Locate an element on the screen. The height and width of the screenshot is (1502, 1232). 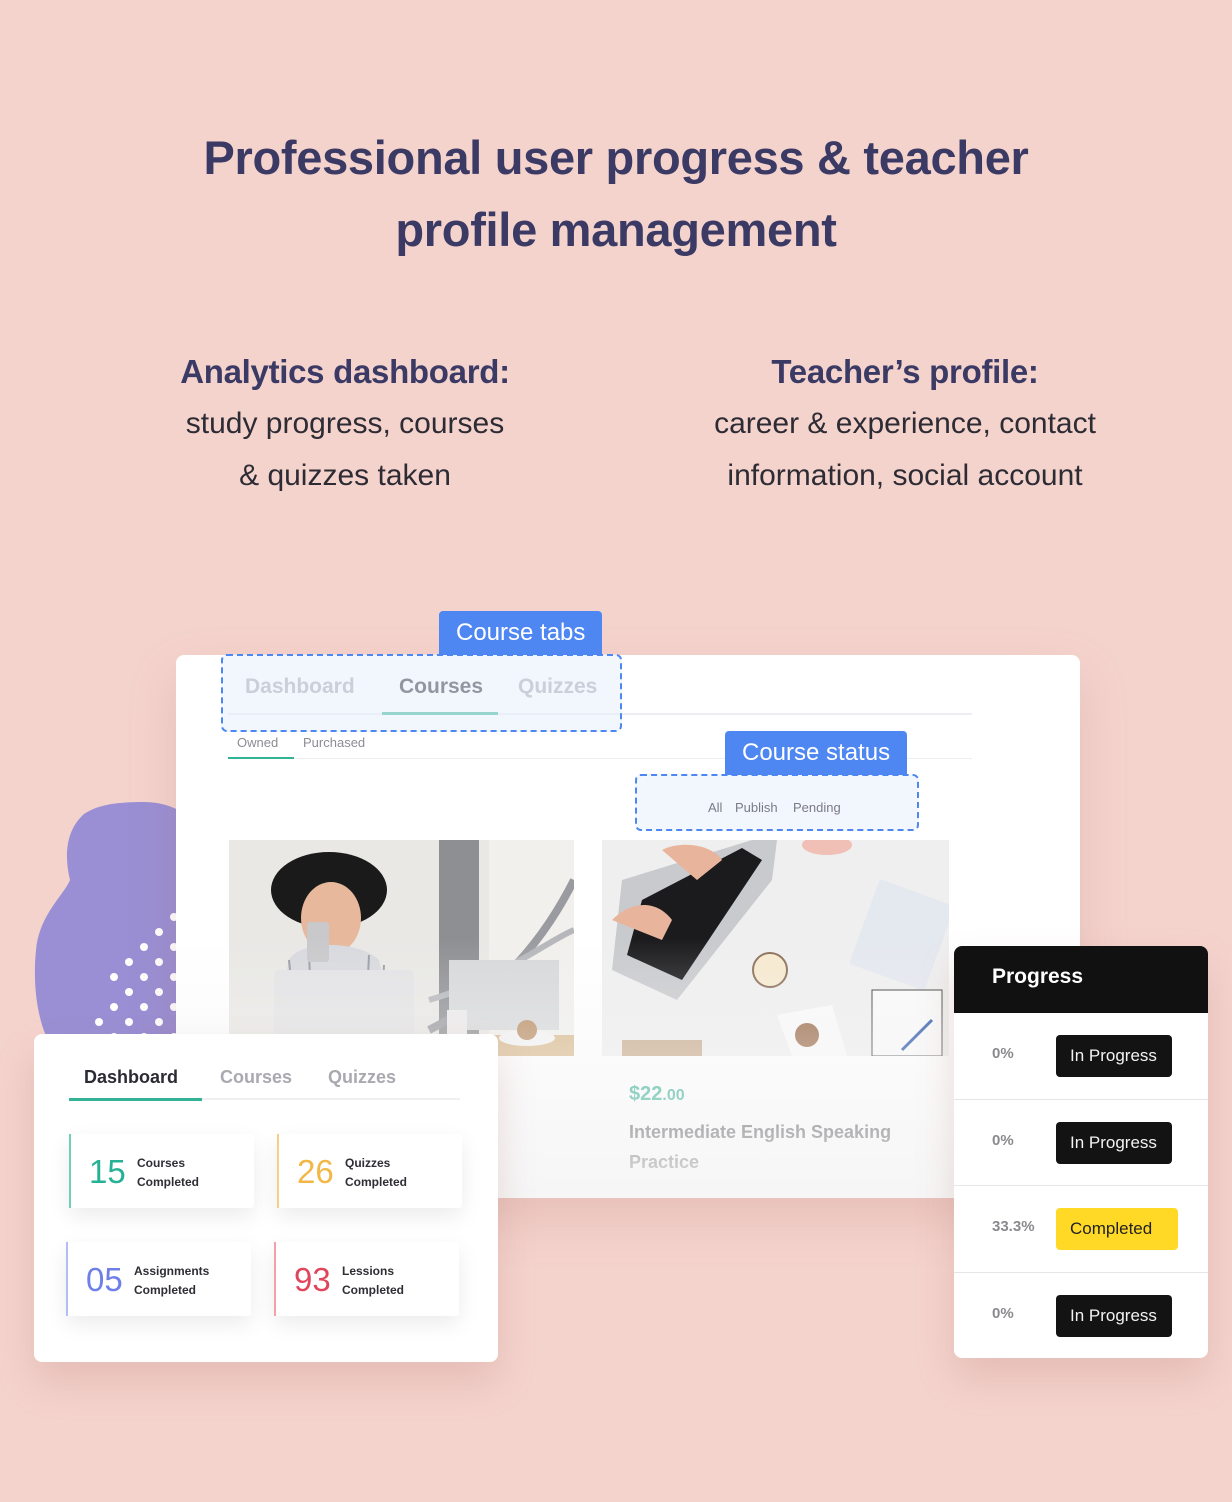
stat-value: 93 is located at coordinates (312, 1279).